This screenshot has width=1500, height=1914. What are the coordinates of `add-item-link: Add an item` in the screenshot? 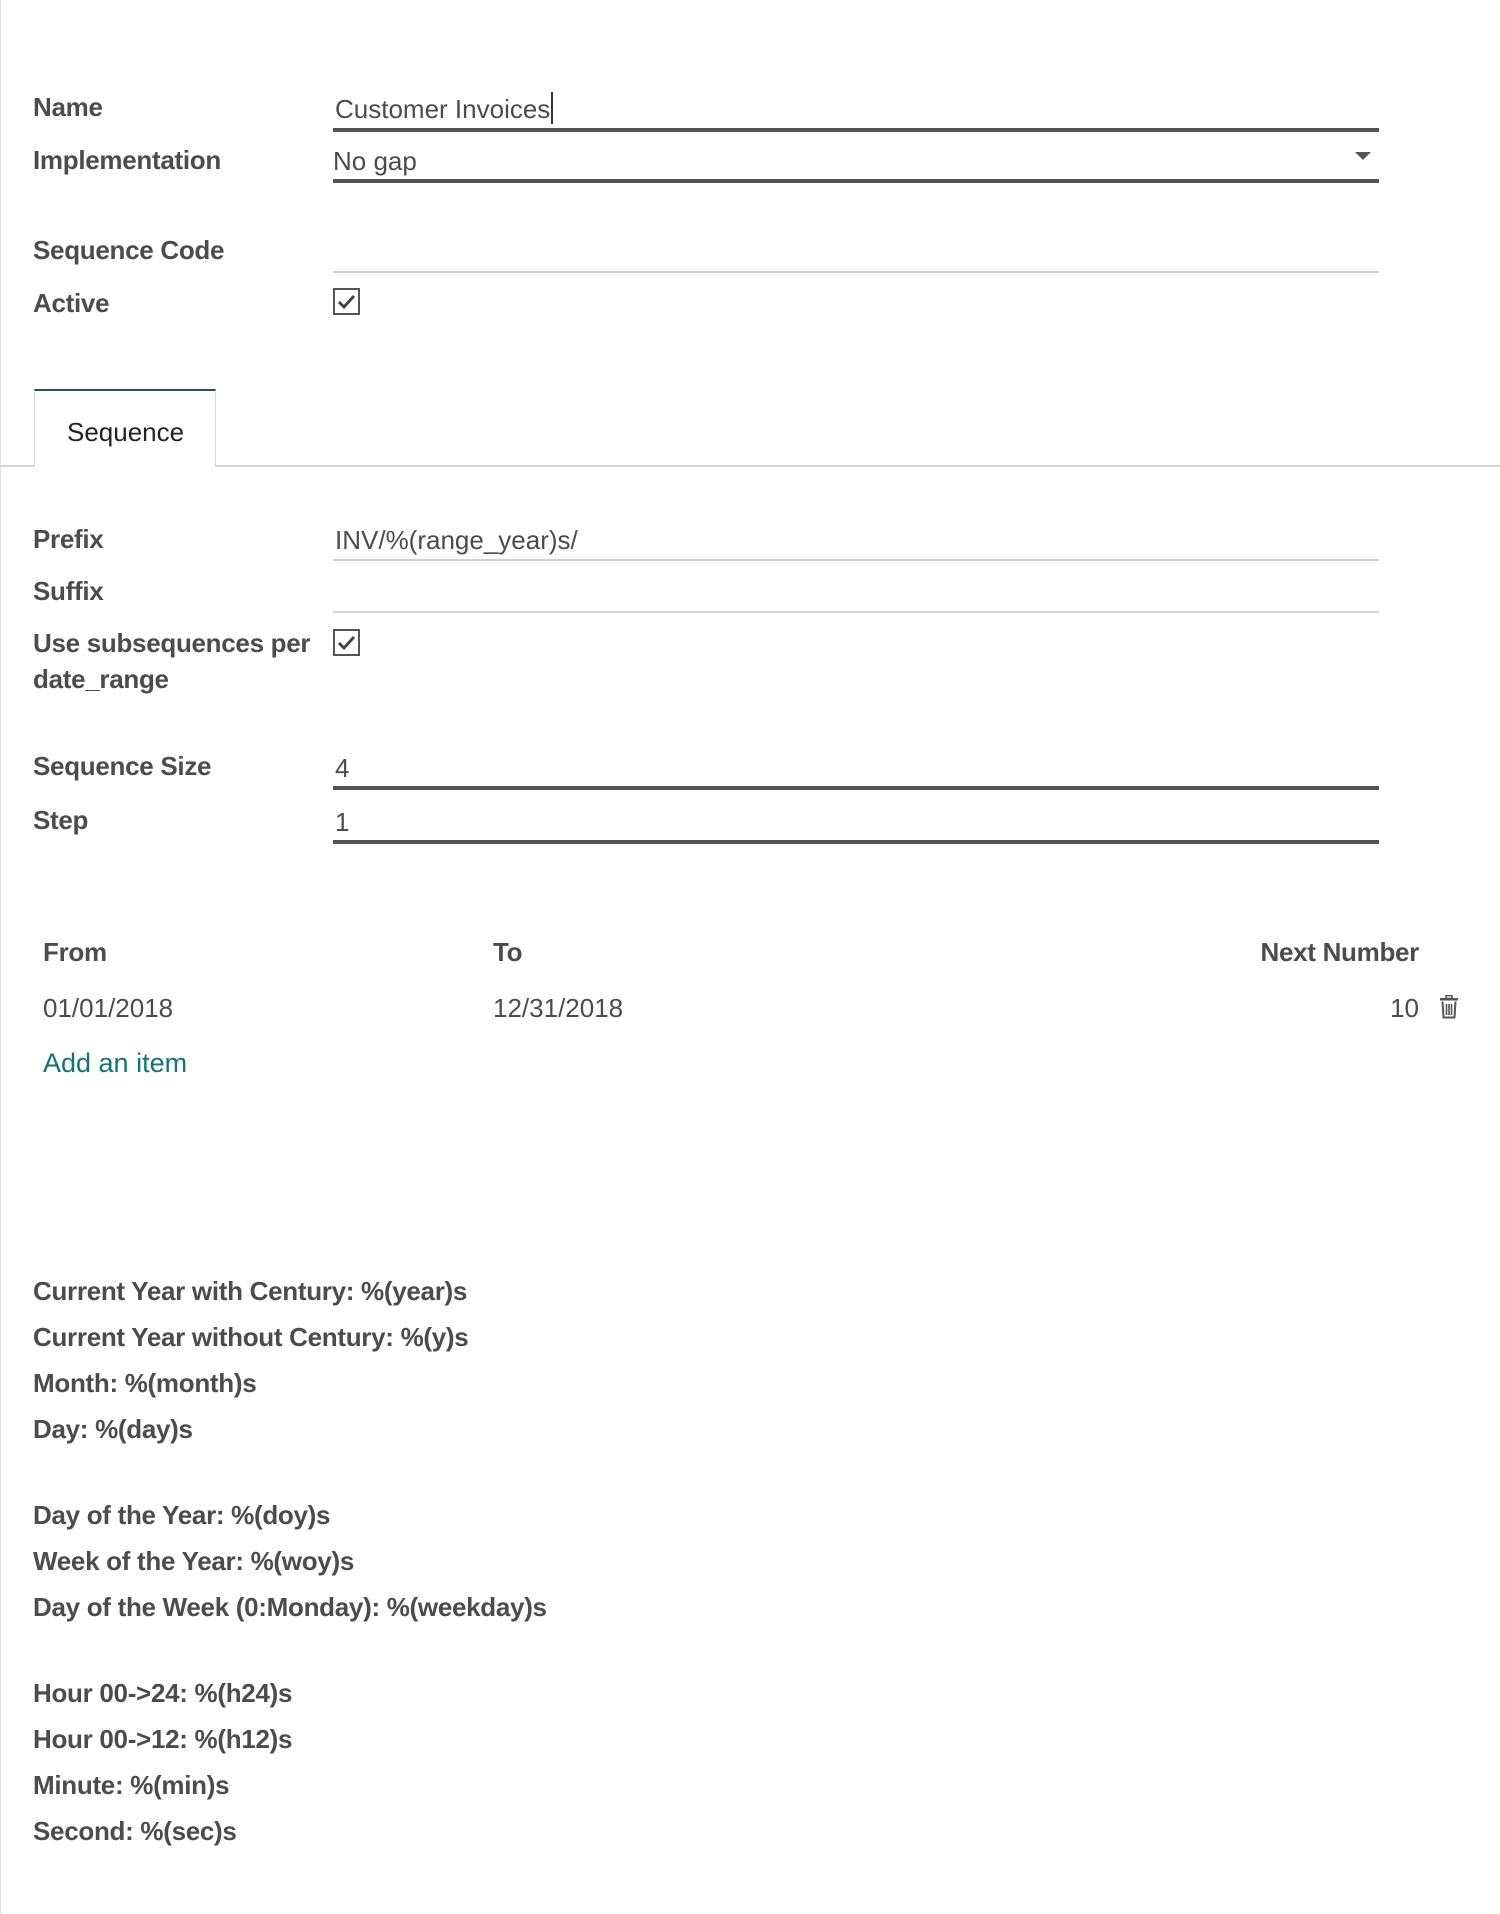 It's located at (115, 1063).